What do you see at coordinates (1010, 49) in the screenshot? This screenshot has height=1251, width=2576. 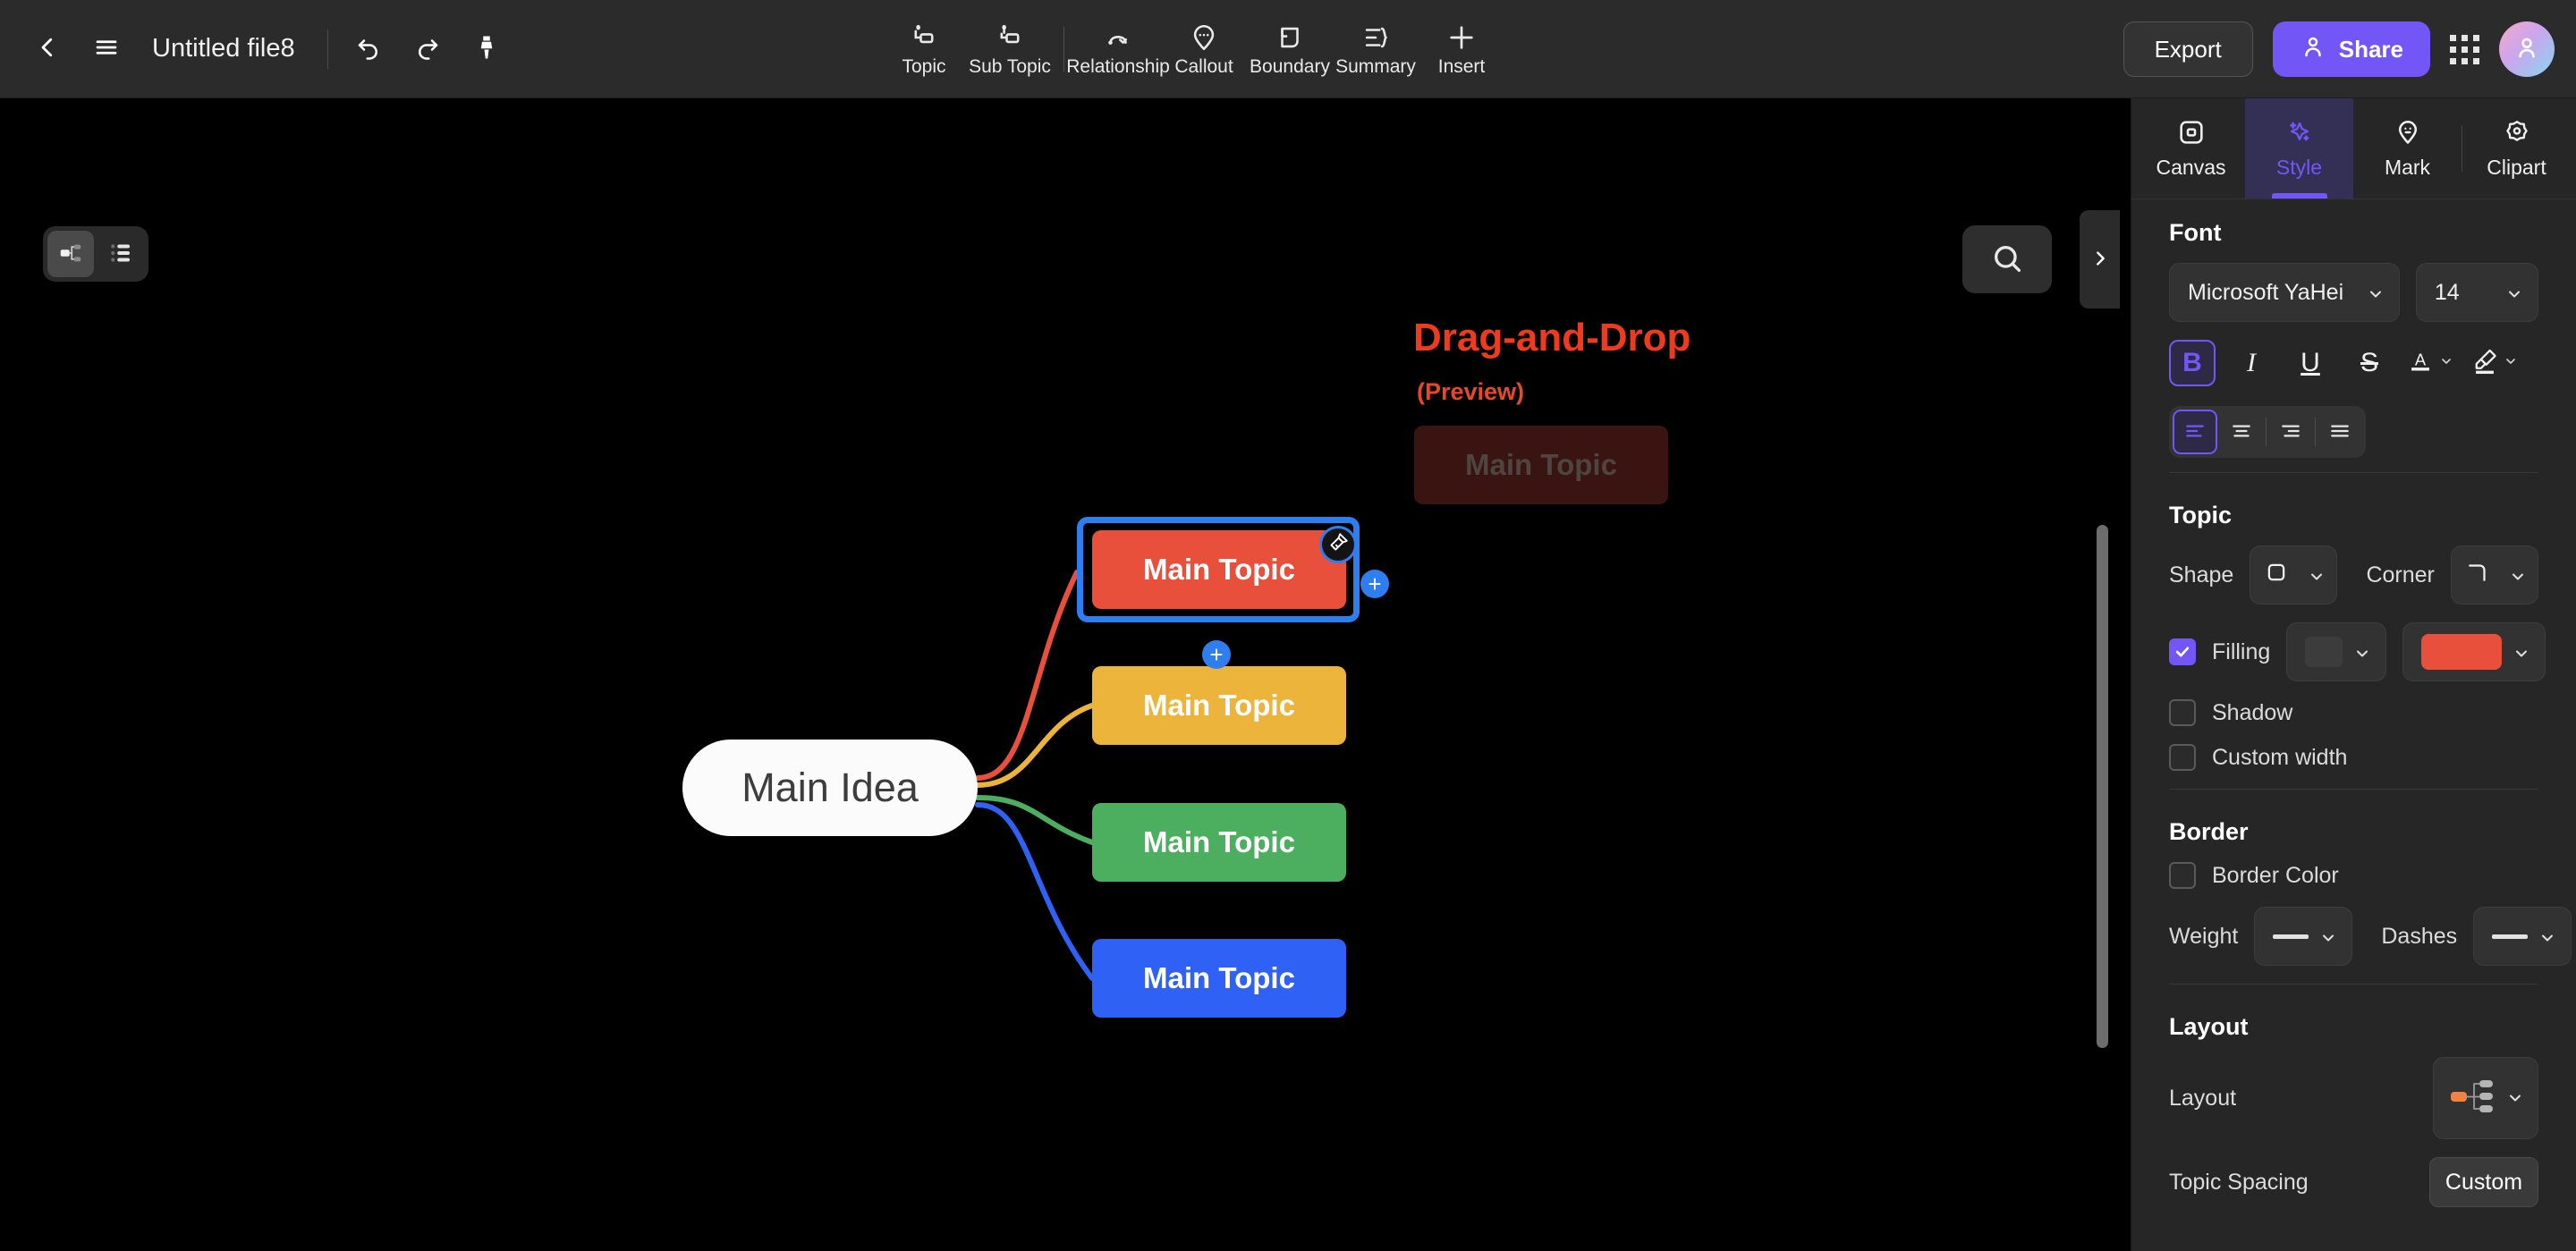 I see `tool-sub-topic: Sub Topic` at bounding box center [1010, 49].